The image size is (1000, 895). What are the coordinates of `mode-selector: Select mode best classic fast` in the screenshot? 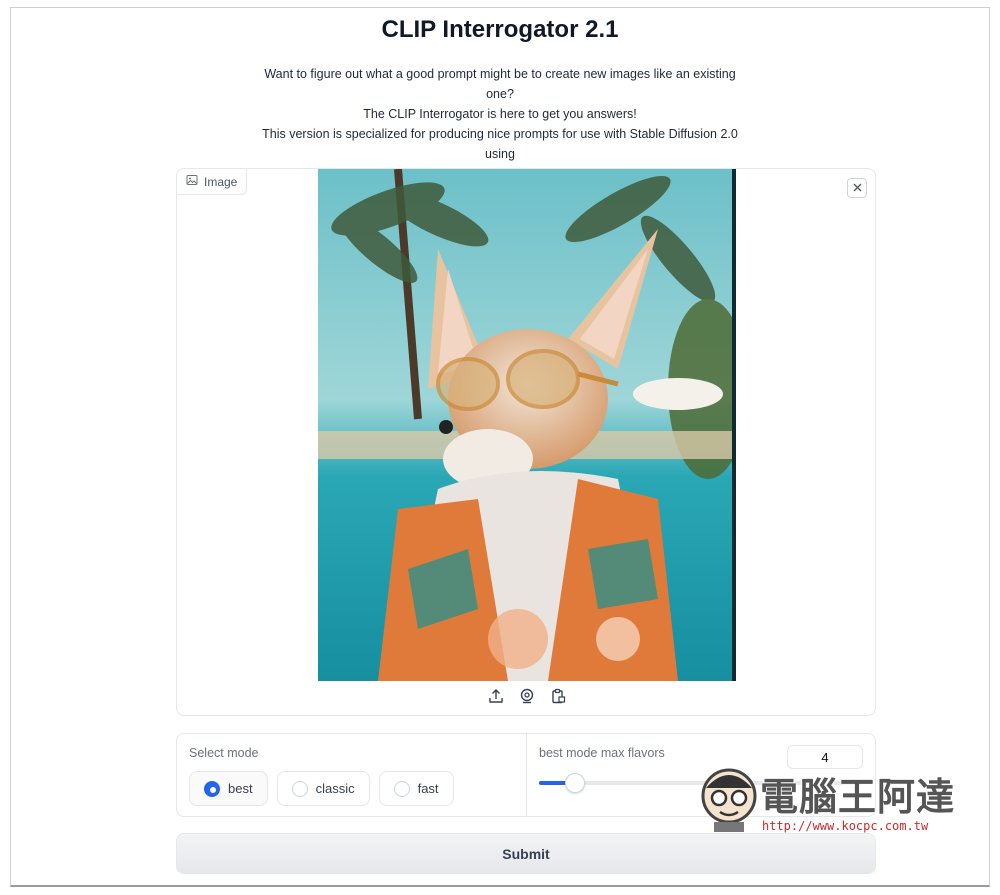 It's located at (352, 775).